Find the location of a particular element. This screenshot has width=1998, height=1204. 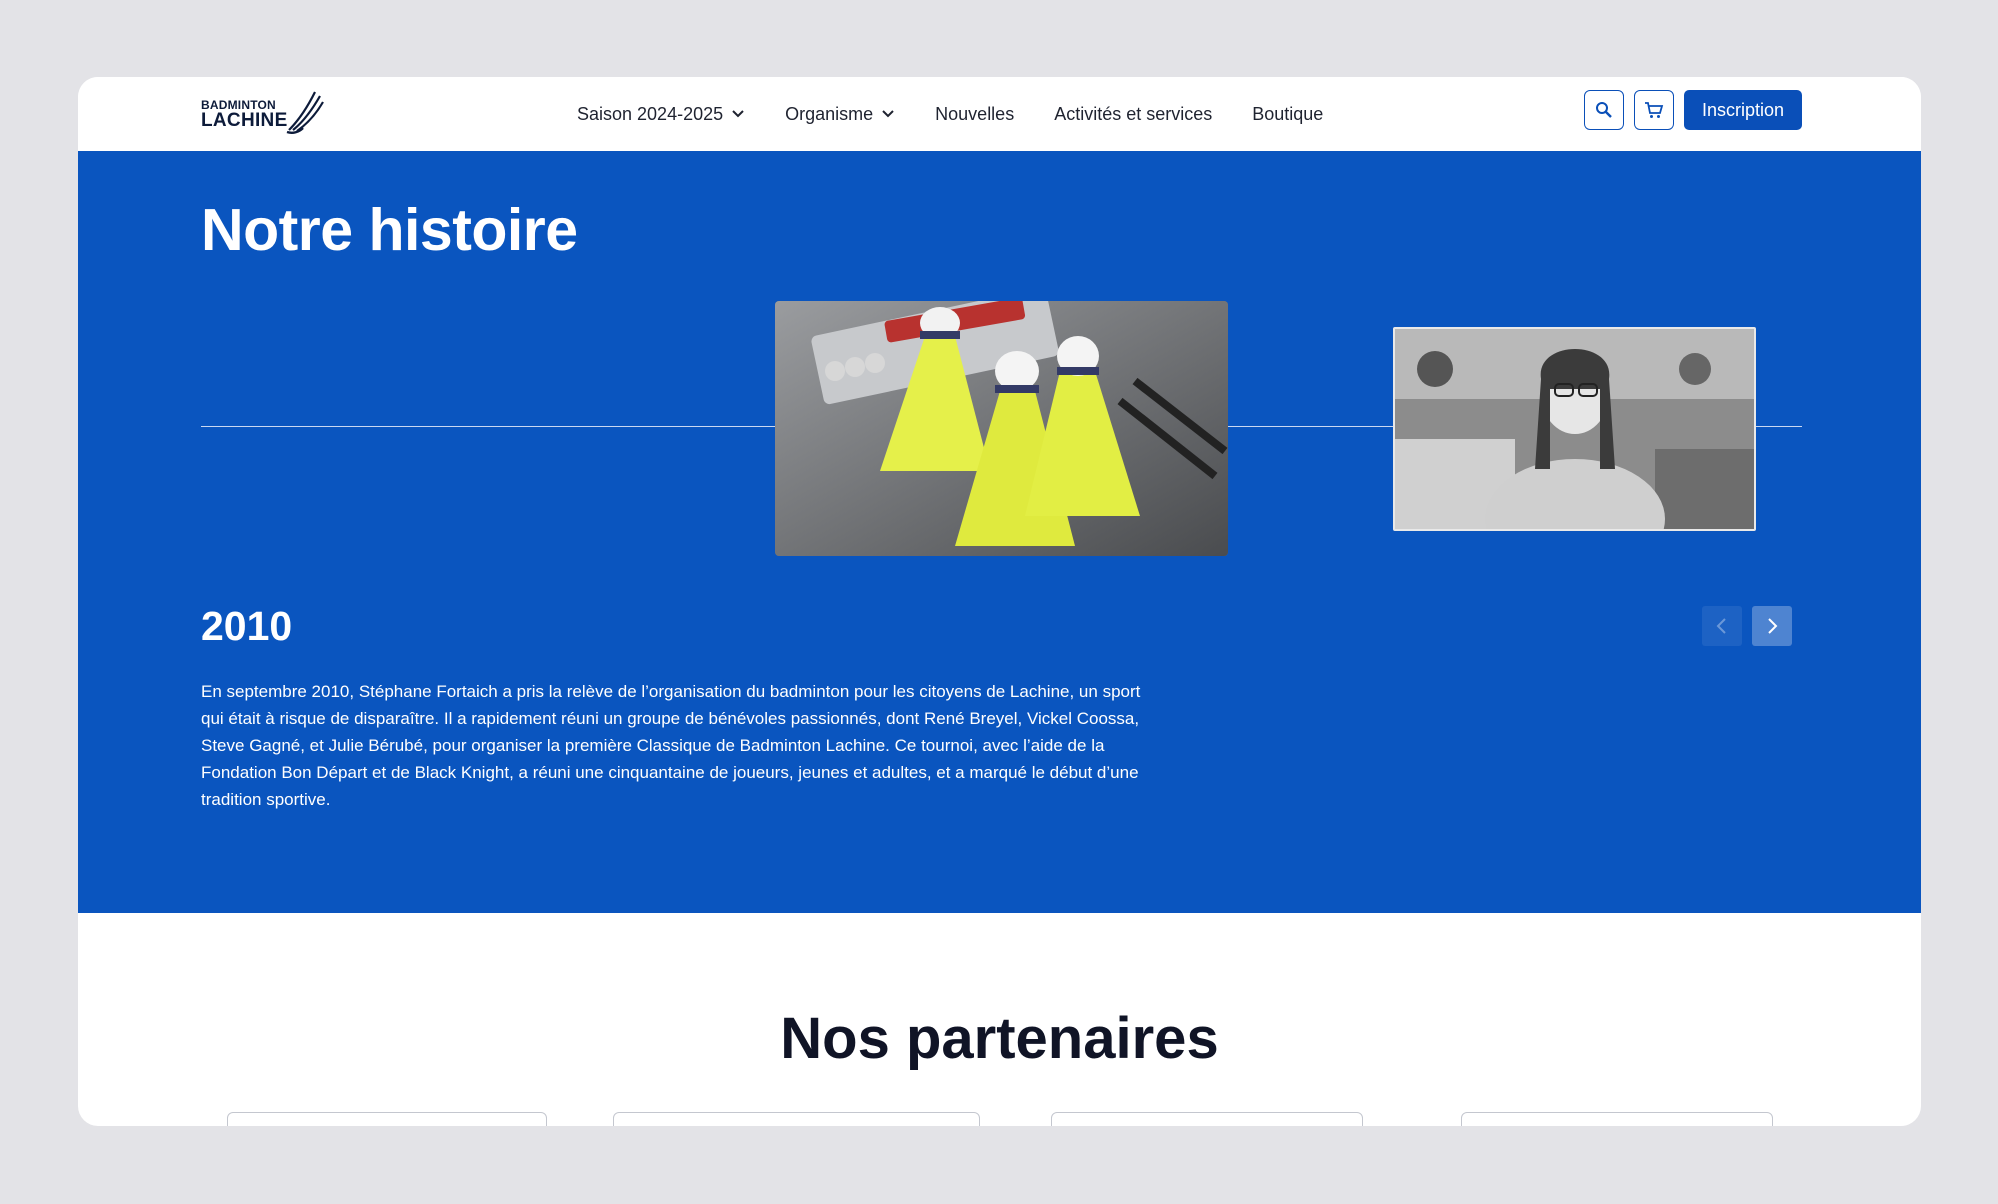

nav-item-label: Activités et services is located at coordinates (1133, 113).